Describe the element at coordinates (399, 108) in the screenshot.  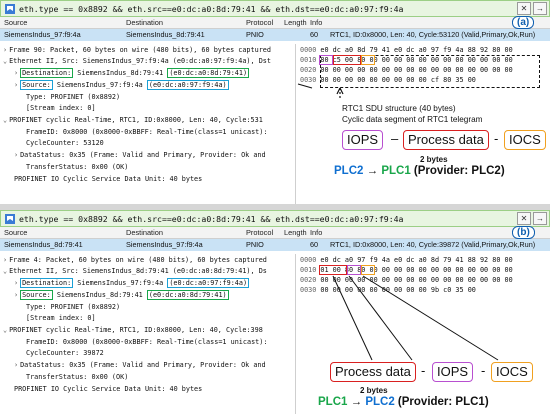
I see `sdu-structure-note: RTC1 SDU structure (40 bytes)` at that location.